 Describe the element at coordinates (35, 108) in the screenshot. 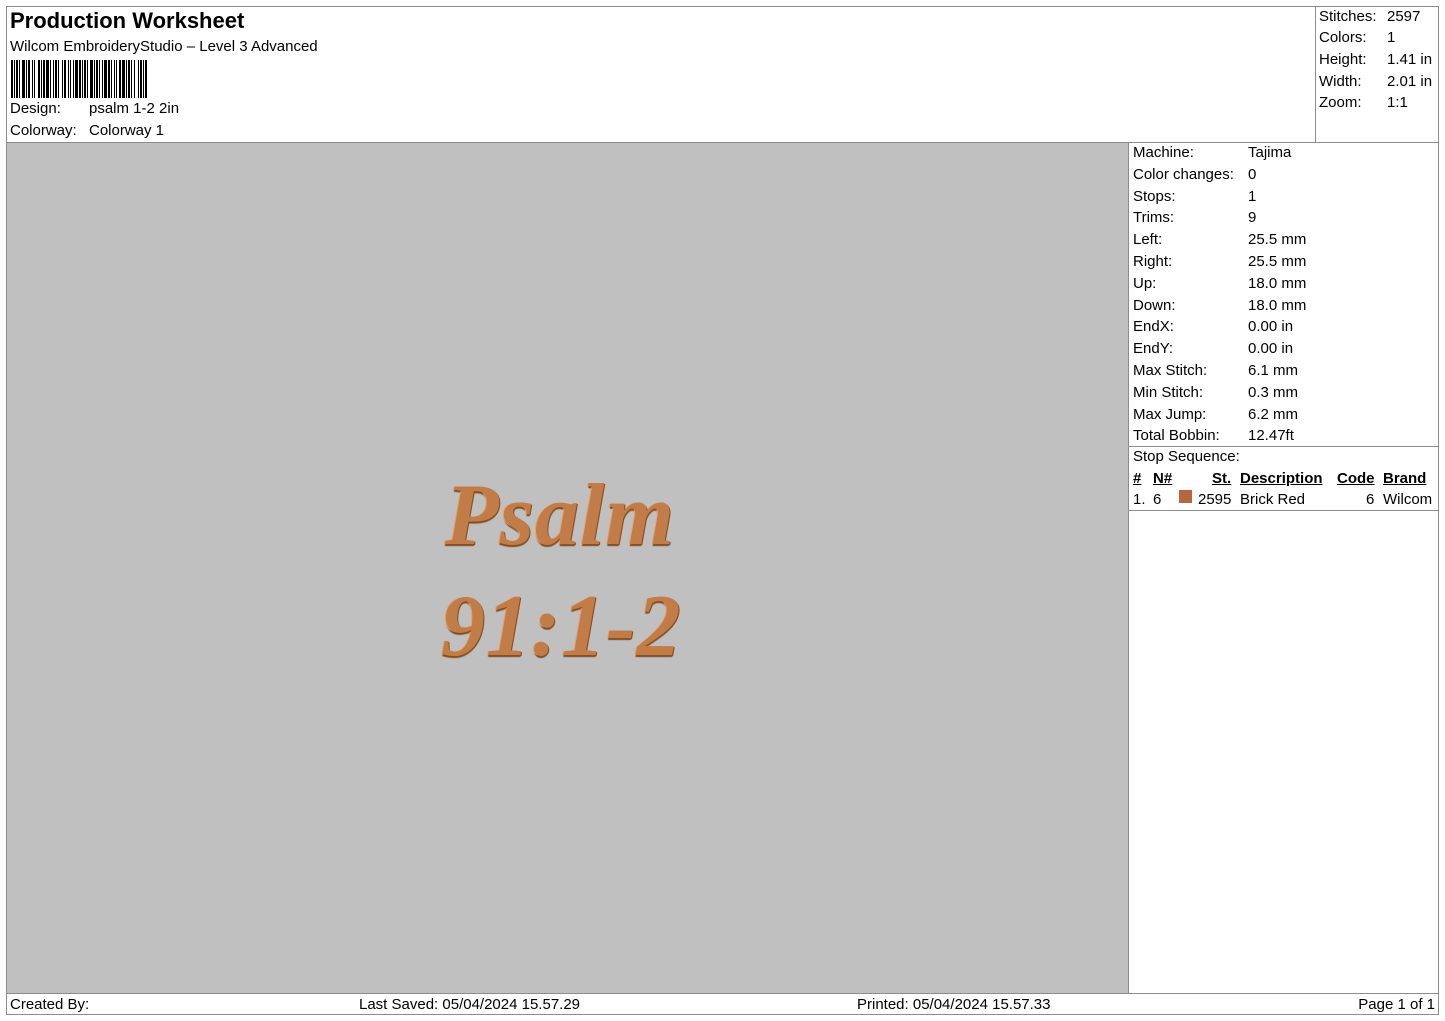

I see `design-label: Design:` at that location.